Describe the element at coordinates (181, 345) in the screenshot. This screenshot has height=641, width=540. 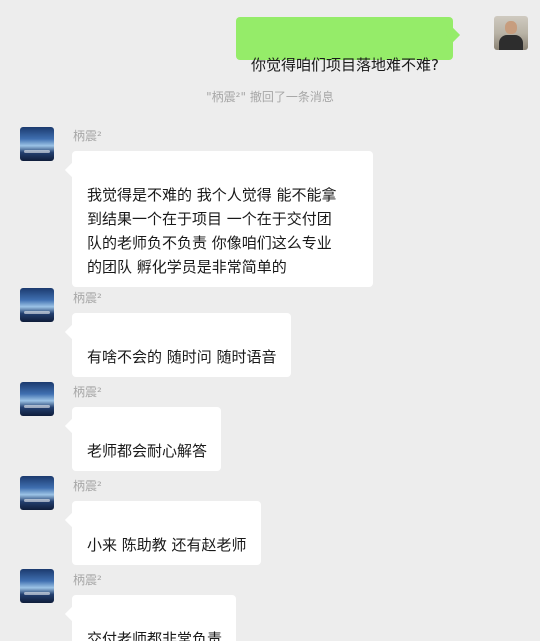
I see `received-message-bubble: 有啥不会的 随时问 随时语音` at that location.